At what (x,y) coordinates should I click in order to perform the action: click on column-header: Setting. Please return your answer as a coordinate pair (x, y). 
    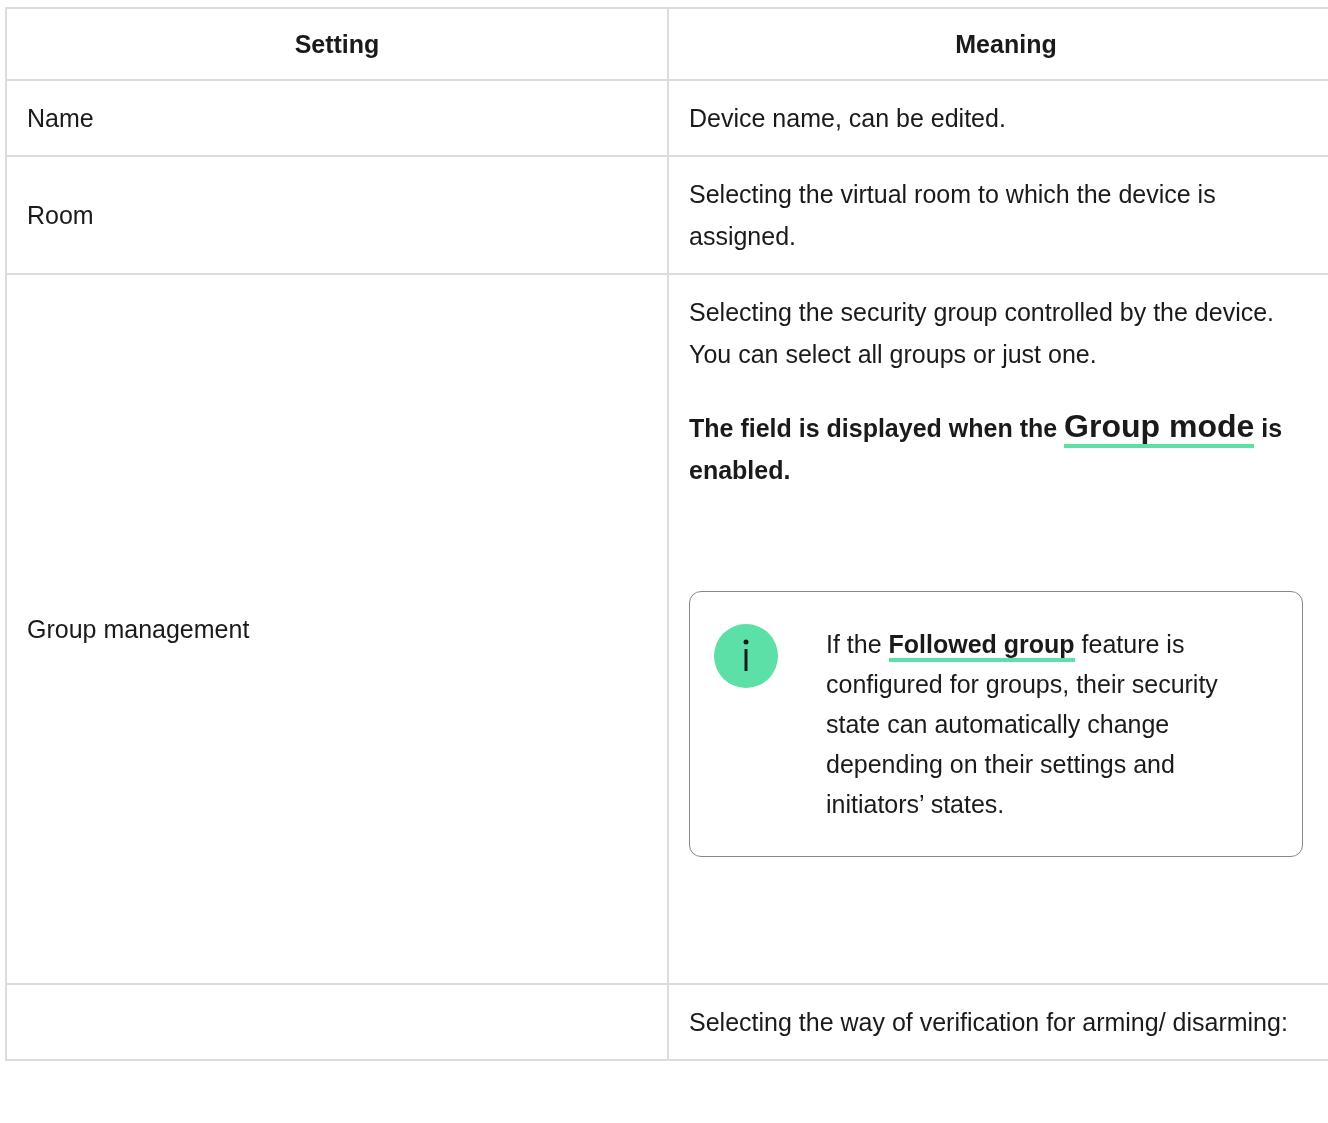
    Looking at the image, I should click on (337, 44).